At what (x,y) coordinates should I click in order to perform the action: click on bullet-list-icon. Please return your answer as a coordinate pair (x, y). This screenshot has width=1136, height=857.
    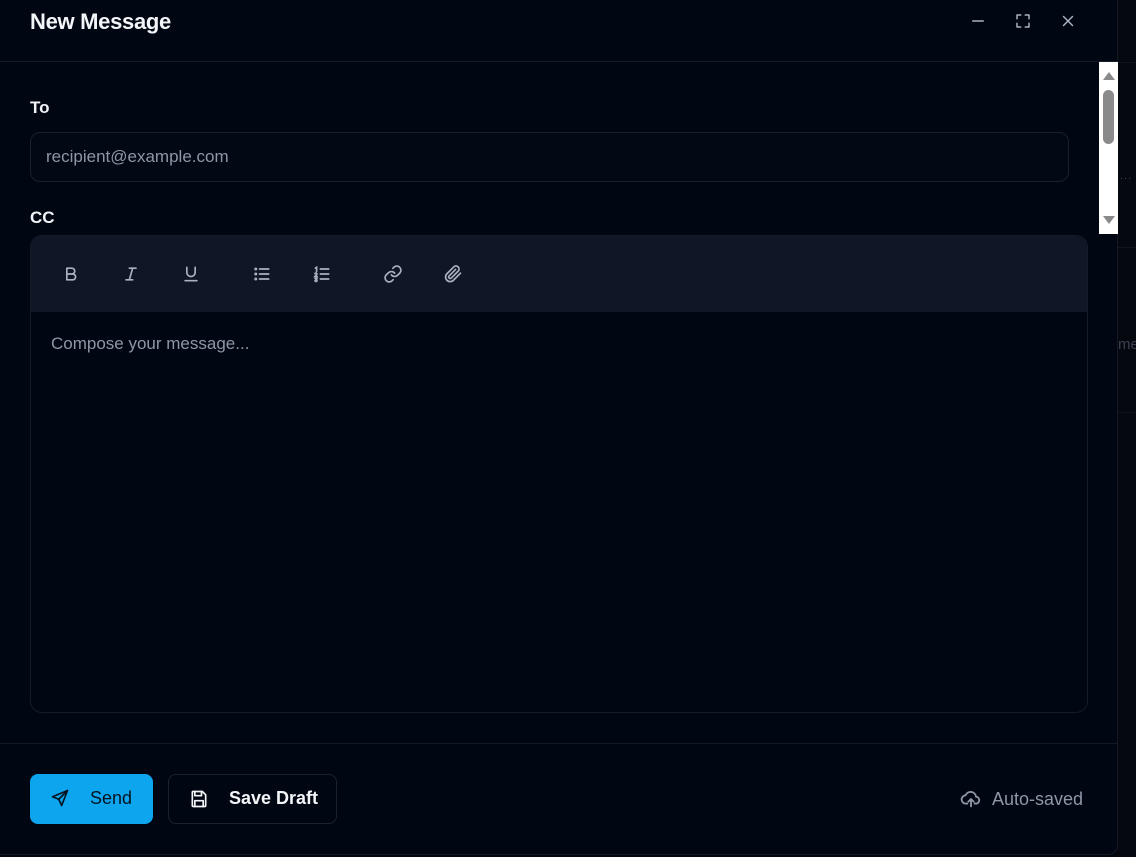
    Looking at the image, I should click on (262, 274).